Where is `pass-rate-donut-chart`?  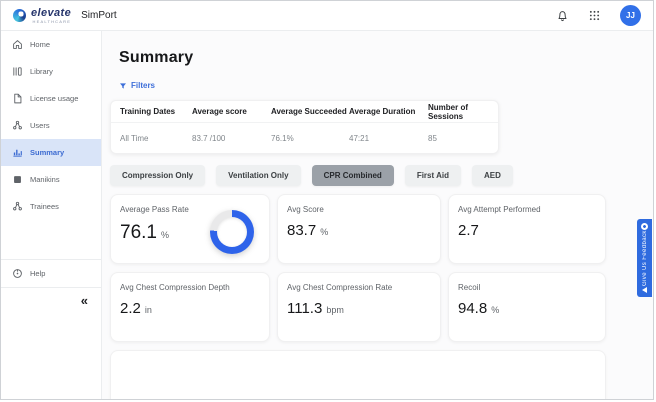 pass-rate-donut-chart is located at coordinates (232, 232).